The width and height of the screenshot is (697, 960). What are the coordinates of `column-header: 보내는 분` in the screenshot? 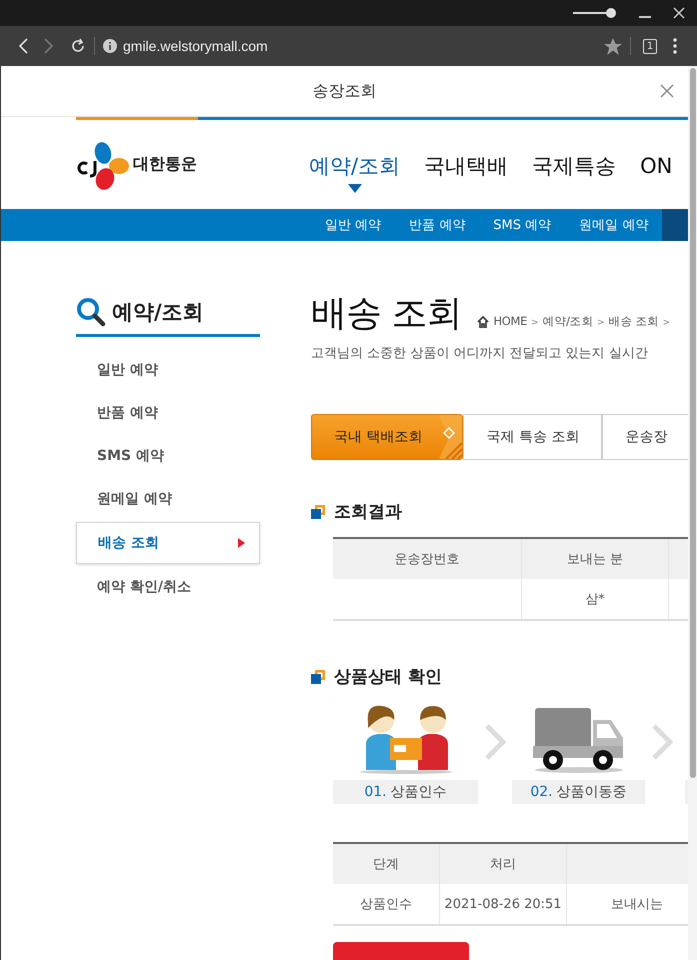 It's located at (595, 558).